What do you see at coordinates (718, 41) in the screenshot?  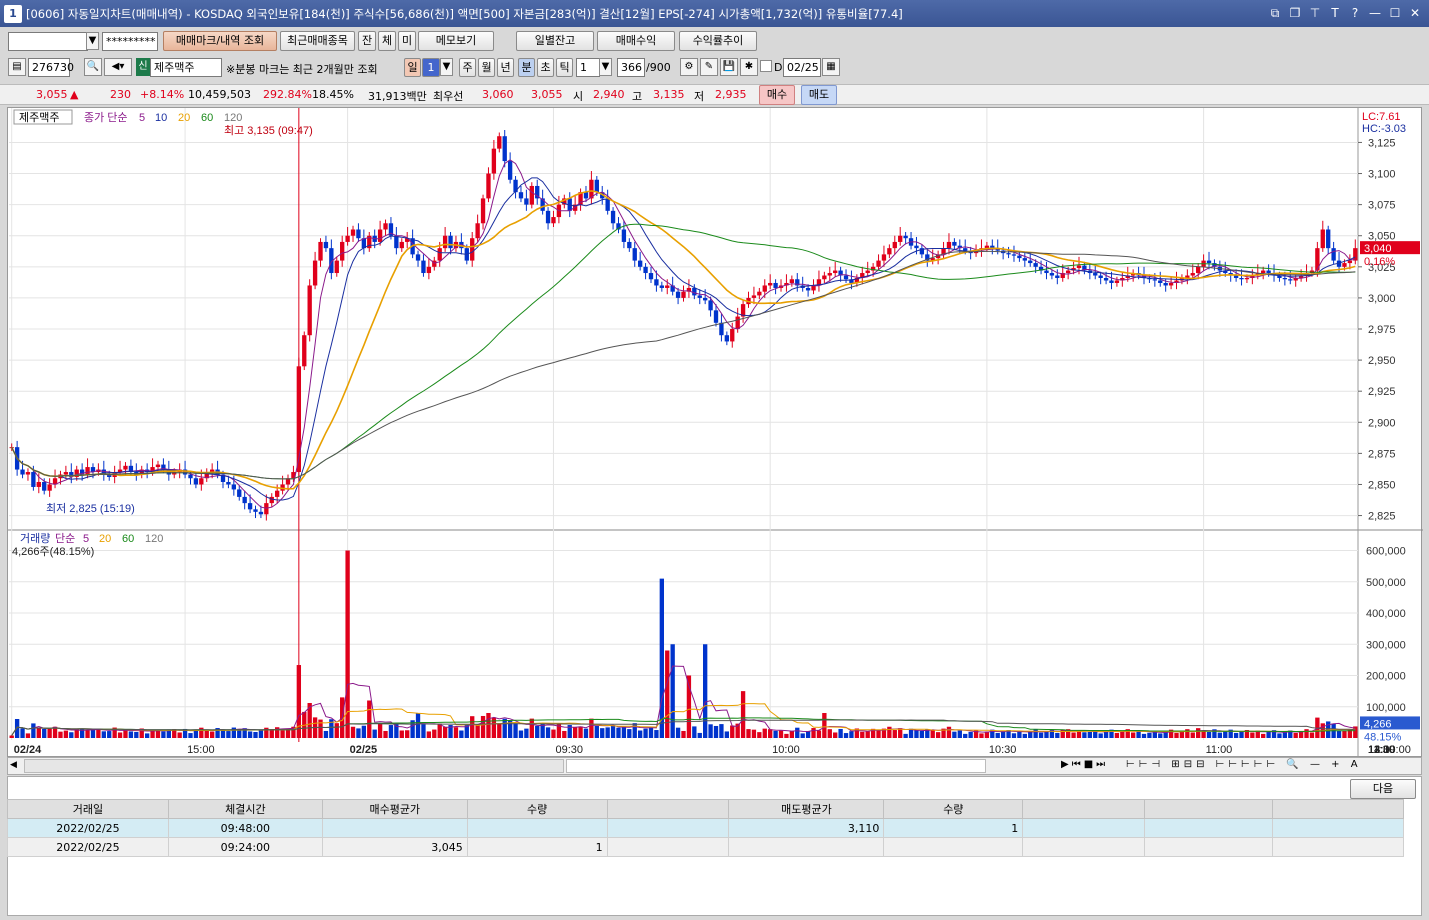 I see `profit-rate-button: 수익률추이` at bounding box center [718, 41].